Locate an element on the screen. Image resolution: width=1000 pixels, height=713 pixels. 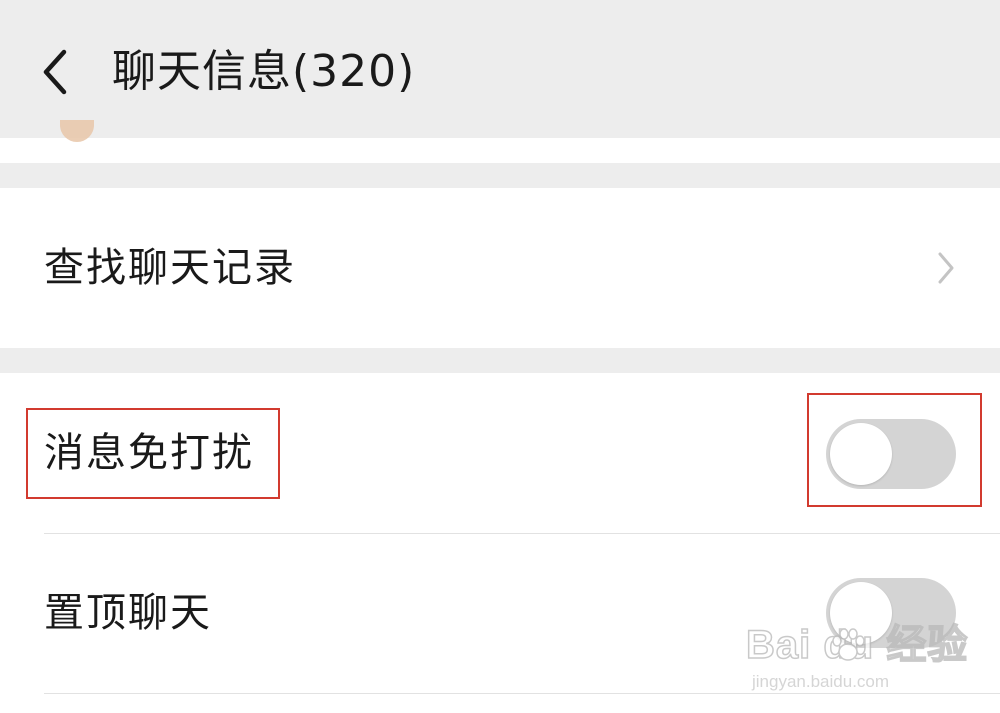
chevron-right-icon is located at coordinates (946, 268).